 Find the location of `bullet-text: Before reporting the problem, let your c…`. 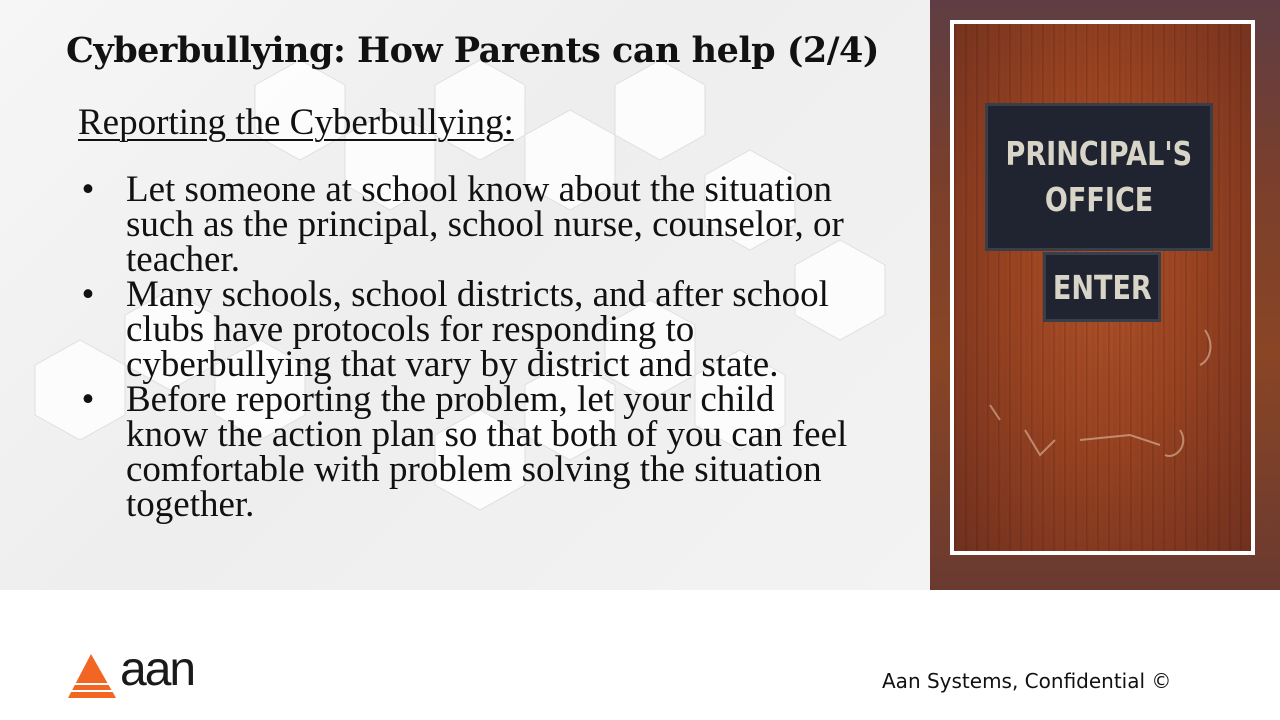

bullet-text: Before reporting the problem, let your c… is located at coordinates (487, 452).